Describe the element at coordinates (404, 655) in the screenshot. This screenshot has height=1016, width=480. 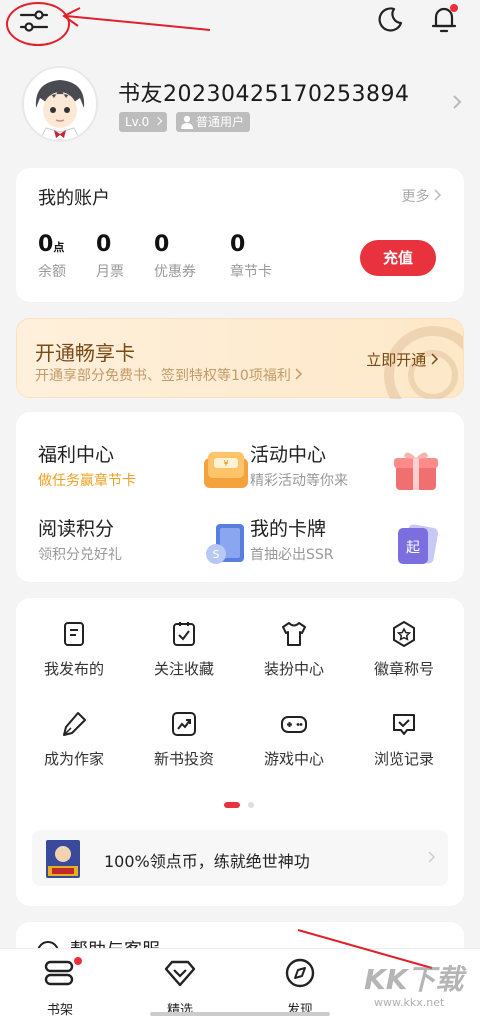
I see `grid-item-badge: 徽章称号` at that location.